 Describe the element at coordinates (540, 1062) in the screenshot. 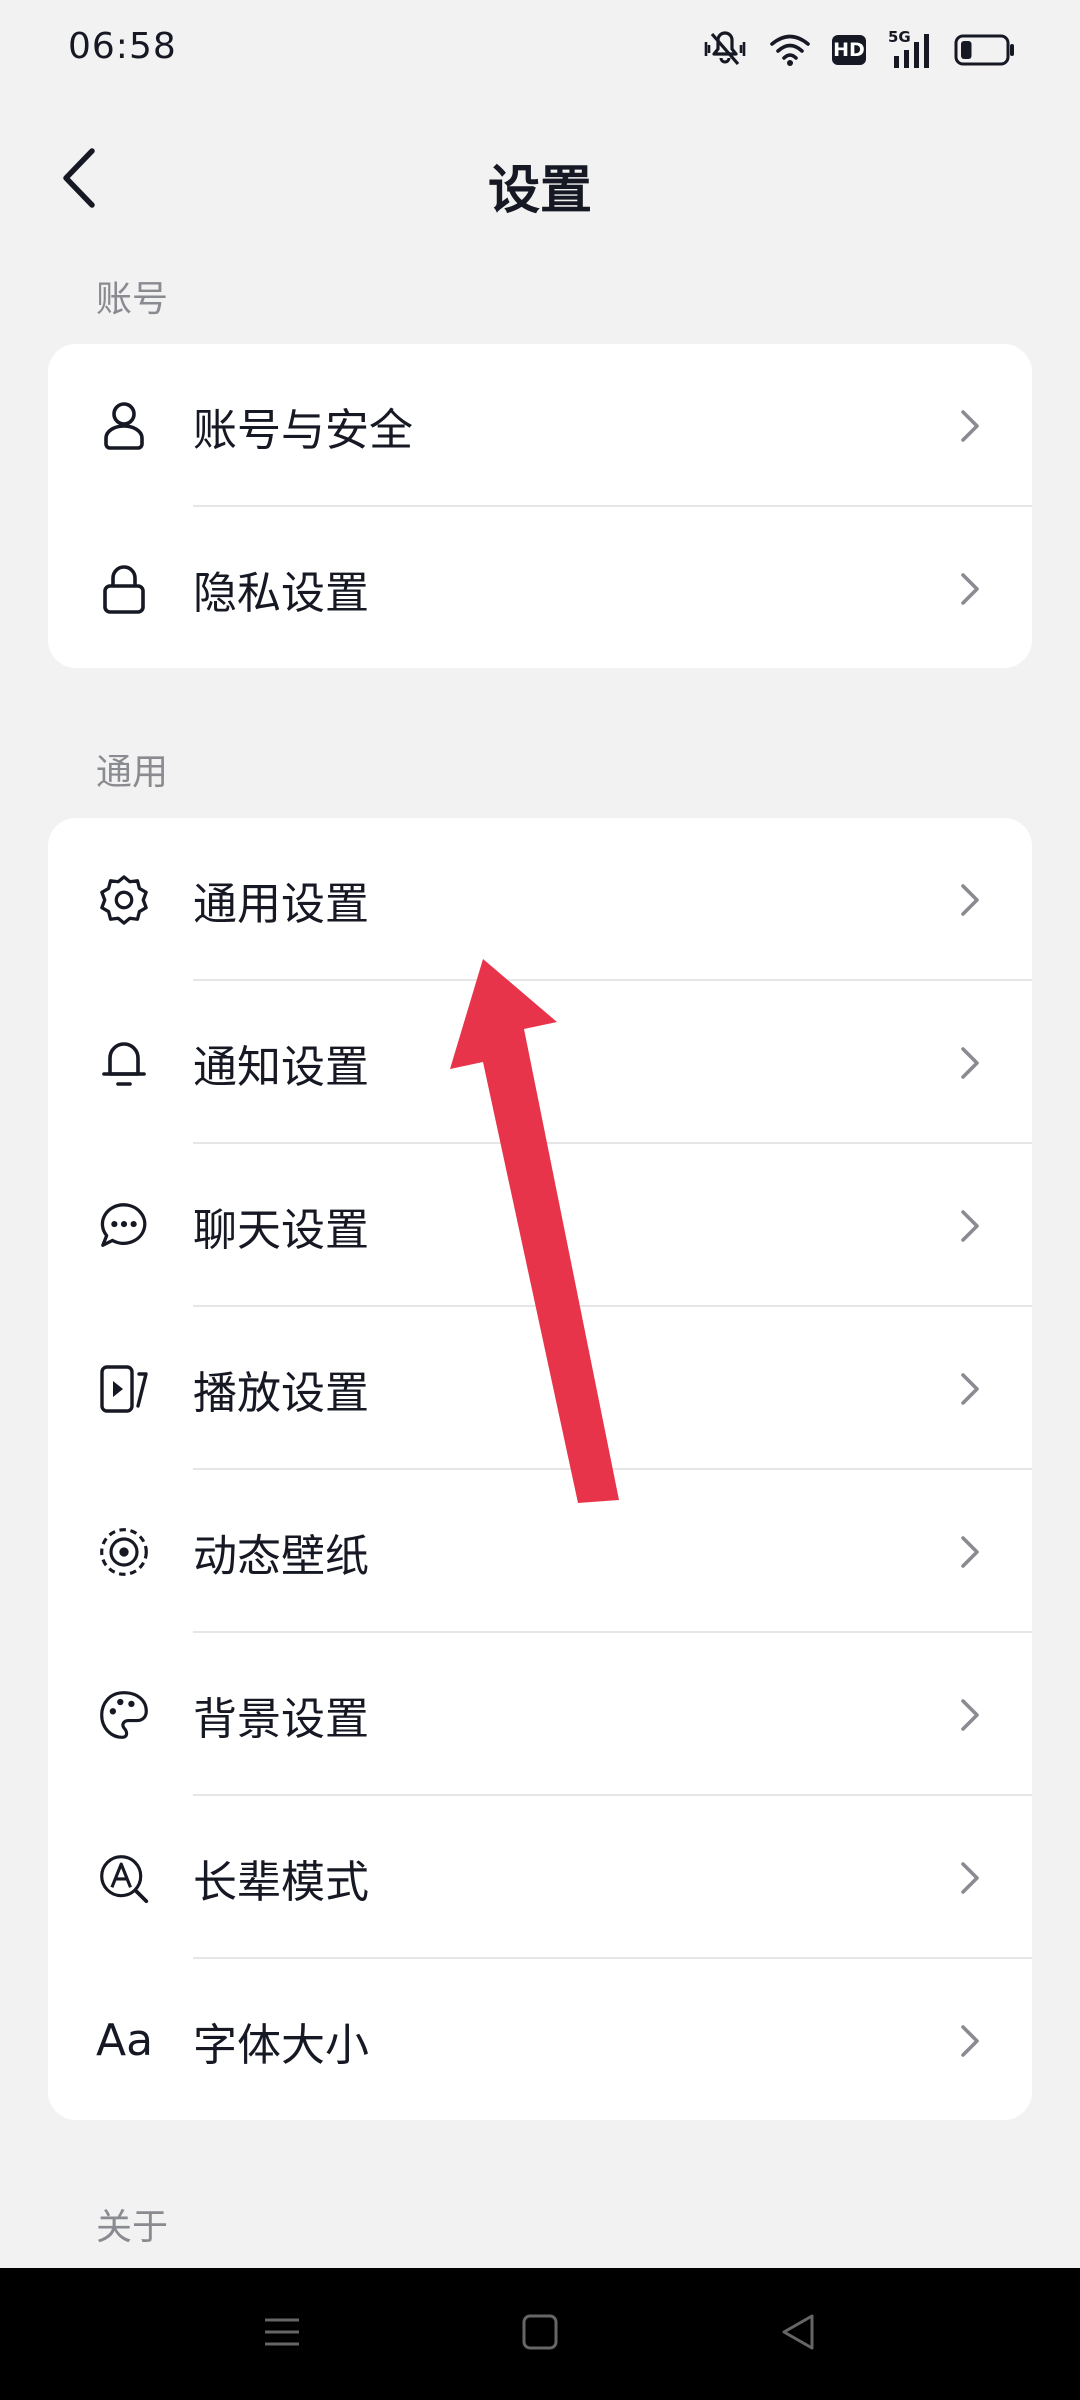

I see `settings-row-notification: 通知设置` at that location.